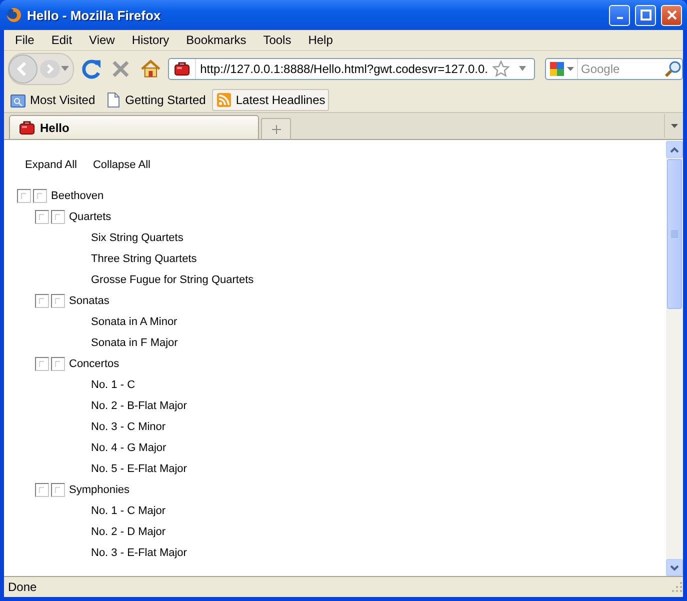 The height and width of the screenshot is (601, 687). I want to click on grip-icon, so click(674, 234).